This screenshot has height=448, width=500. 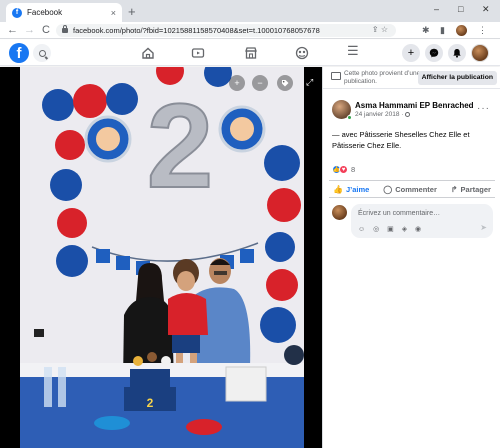 What do you see at coordinates (198, 53) in the screenshot?
I see `watch-icon` at bounding box center [198, 53].